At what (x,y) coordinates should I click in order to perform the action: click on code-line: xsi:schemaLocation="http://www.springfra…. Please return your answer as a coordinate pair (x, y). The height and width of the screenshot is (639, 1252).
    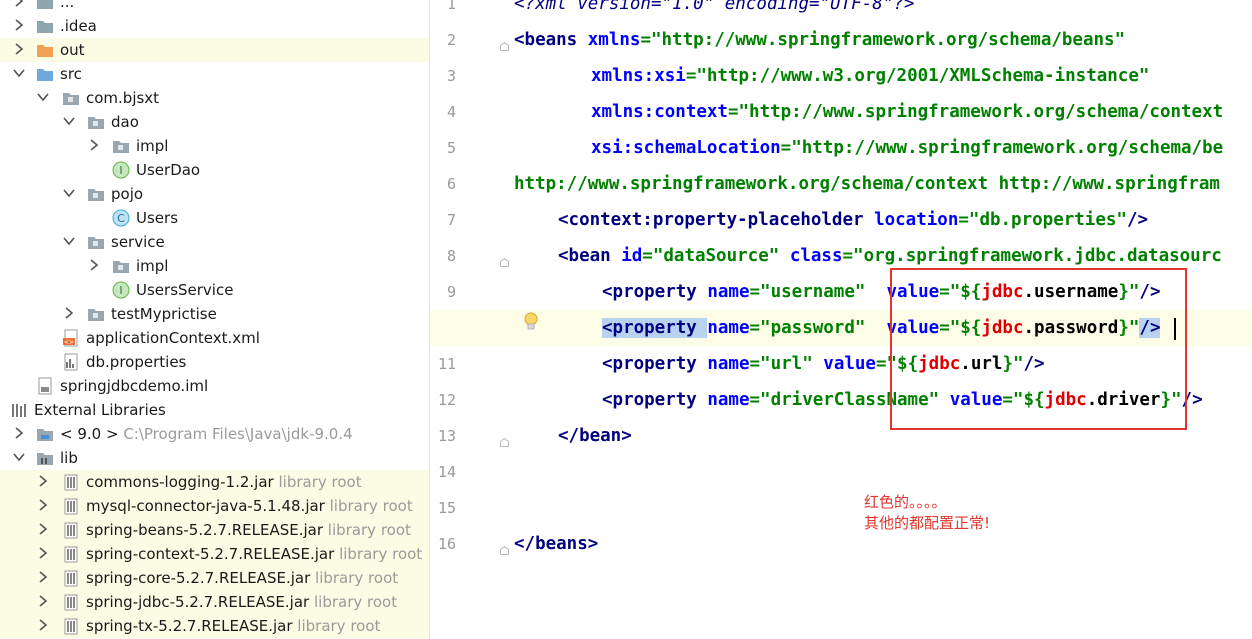
    Looking at the image, I should click on (841, 148).